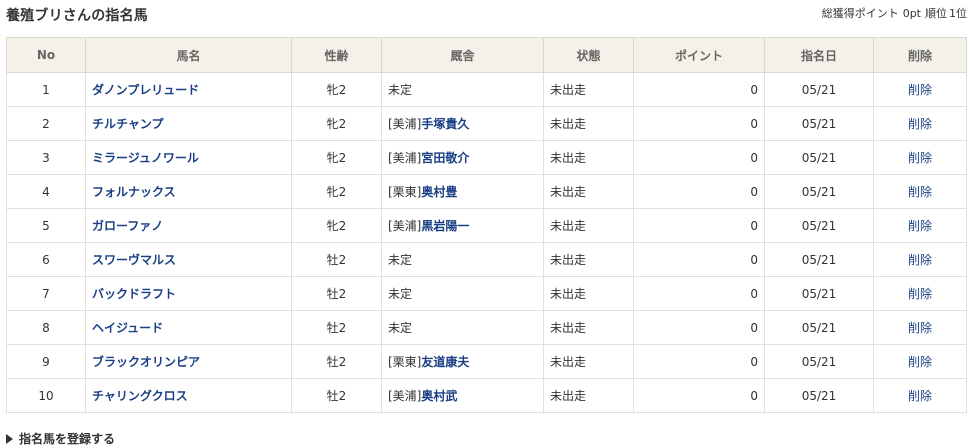 The width and height of the screenshot is (973, 448). I want to click on horse-name-link: ブラックオリンピア, so click(146, 362).